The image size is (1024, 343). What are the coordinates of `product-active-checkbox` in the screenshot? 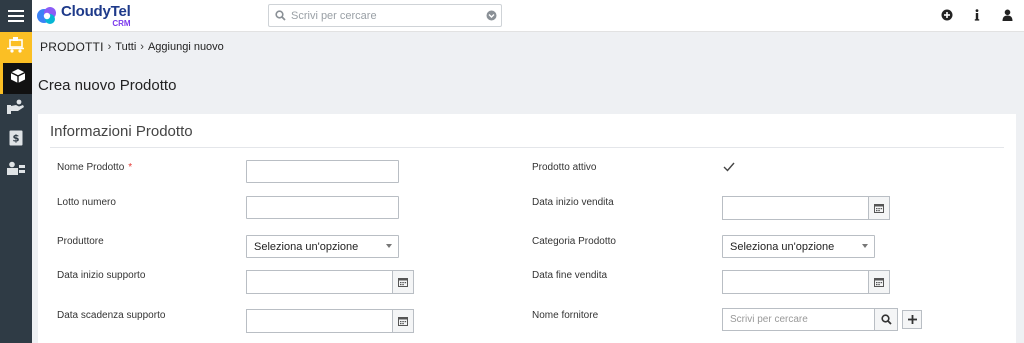 It's located at (729, 167).